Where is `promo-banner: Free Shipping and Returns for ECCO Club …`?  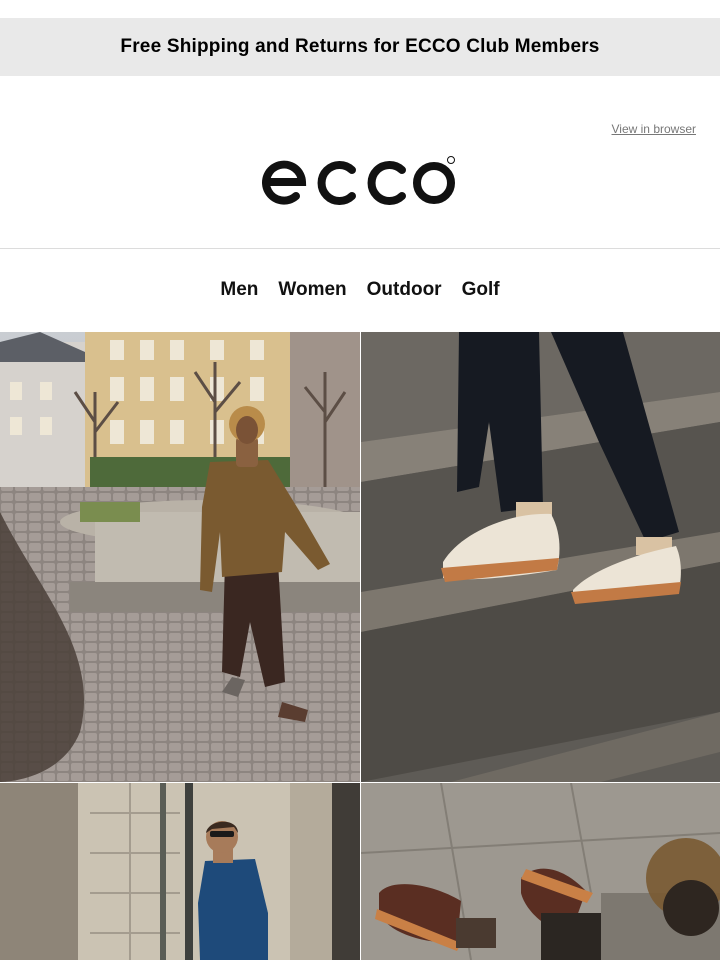
promo-banner: Free Shipping and Returns for ECCO Club … is located at coordinates (360, 47).